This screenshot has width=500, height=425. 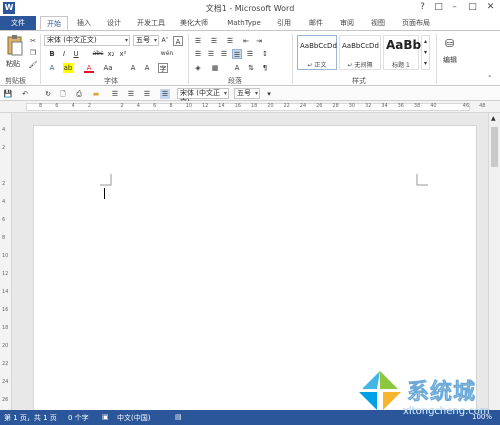 What do you see at coordinates (317, 65) in the screenshot?
I see `style-name: ↵ 正文` at bounding box center [317, 65].